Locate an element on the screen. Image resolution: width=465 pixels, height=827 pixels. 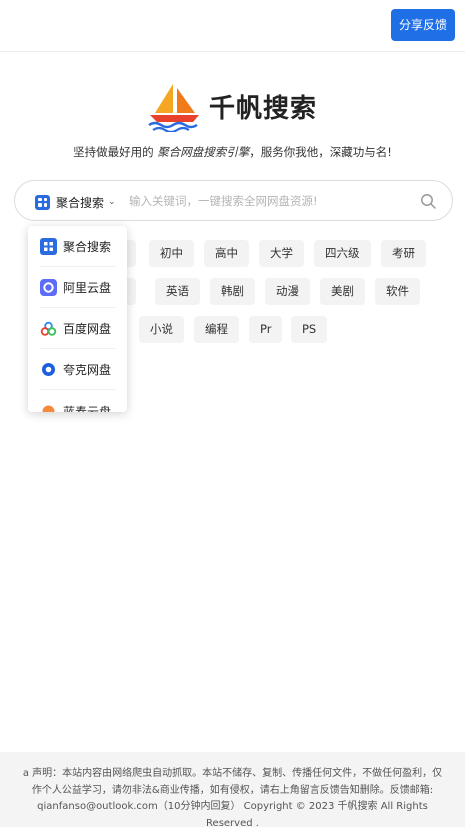
dropdown-item-label: 聚合搜索 is located at coordinates (87, 247).